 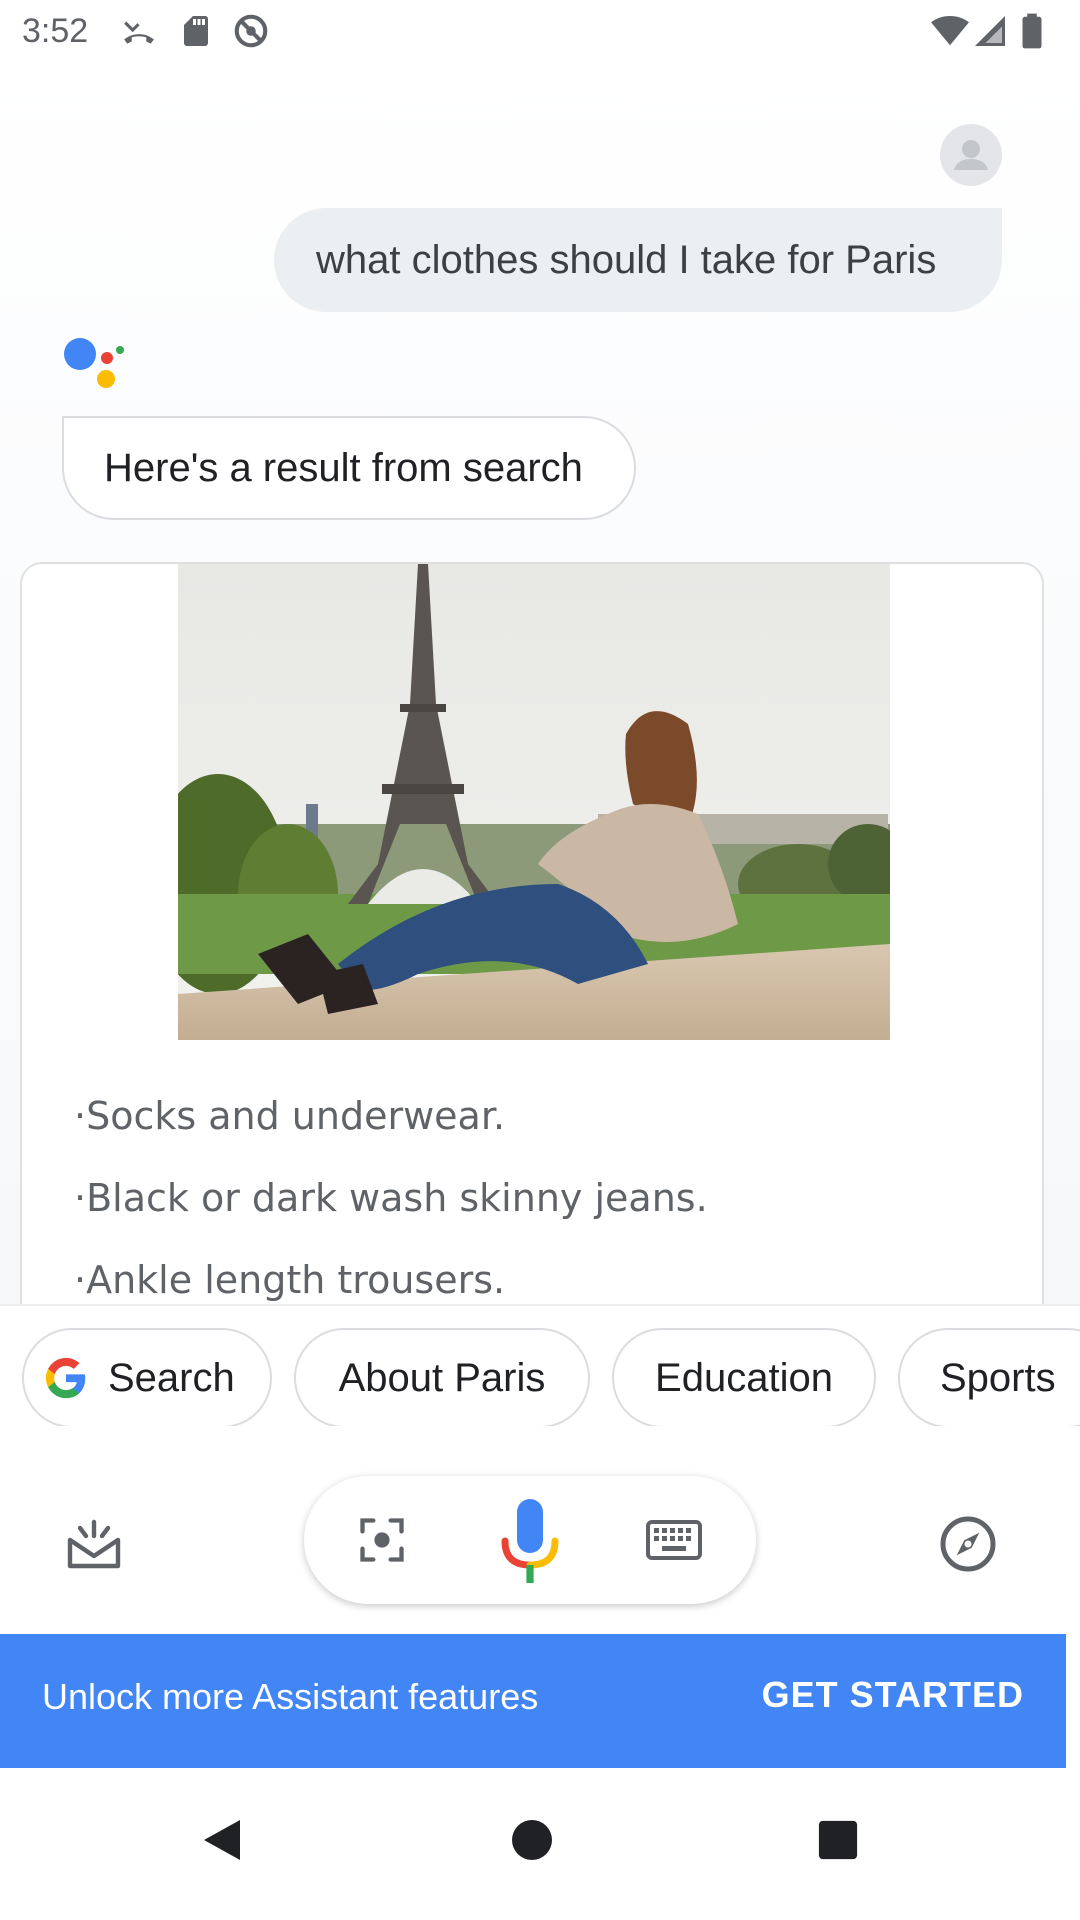 What do you see at coordinates (222, 1840) in the screenshot?
I see `back-icon` at bounding box center [222, 1840].